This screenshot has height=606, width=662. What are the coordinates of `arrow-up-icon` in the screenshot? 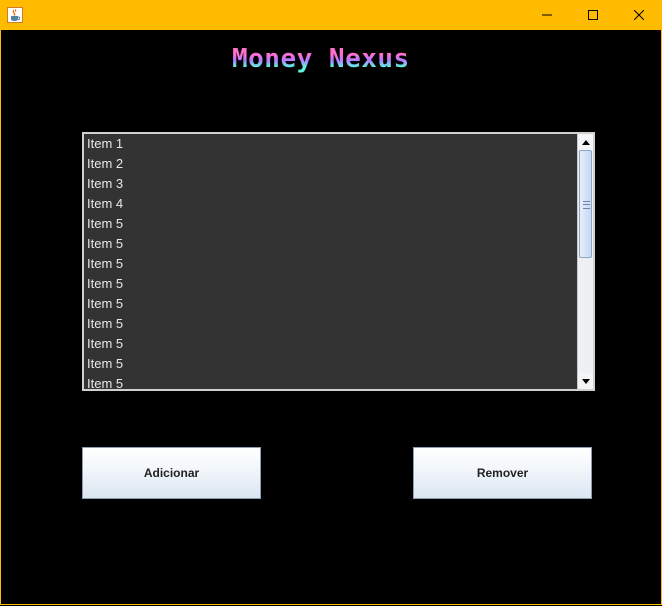 It's located at (585, 142).